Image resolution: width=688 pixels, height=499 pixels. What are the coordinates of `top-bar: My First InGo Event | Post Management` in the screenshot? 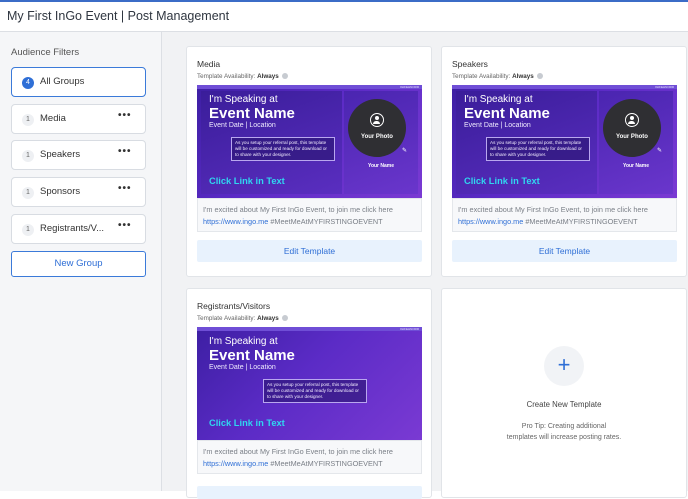 It's located at (344, 16).